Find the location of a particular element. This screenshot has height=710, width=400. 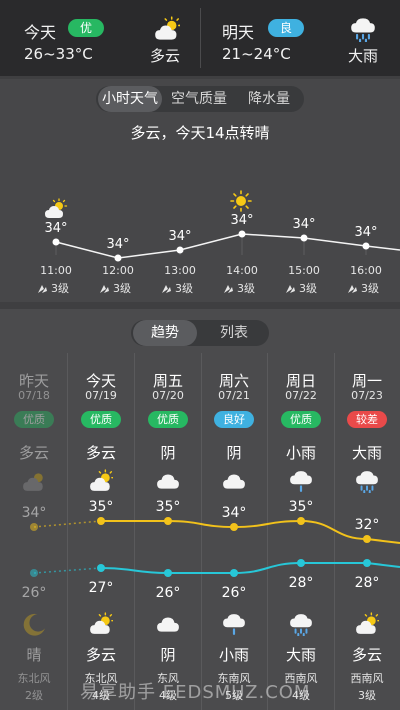

today-label: 今天 is located at coordinates (40, 32).